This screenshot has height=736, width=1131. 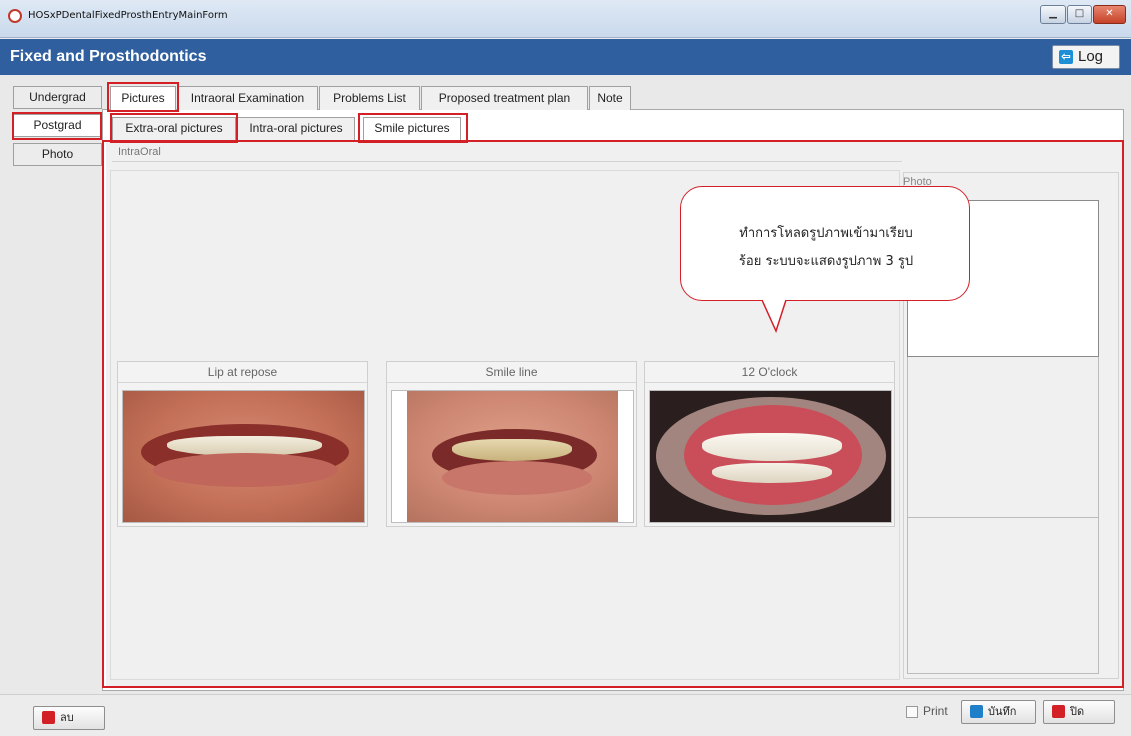 I want to click on form-header: Fixed and Prosthodontics ⇦ Log, so click(x=565, y=57).